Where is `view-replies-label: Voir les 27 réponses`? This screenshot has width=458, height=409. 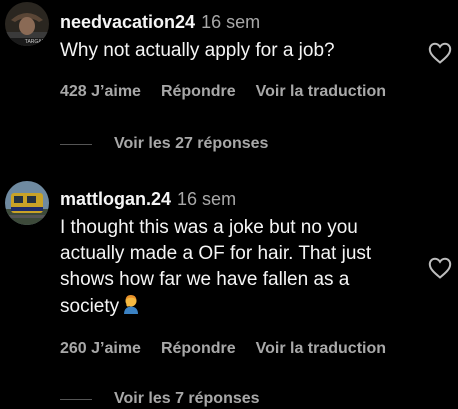 view-replies-label: Voir les 27 réponses is located at coordinates (191, 144).